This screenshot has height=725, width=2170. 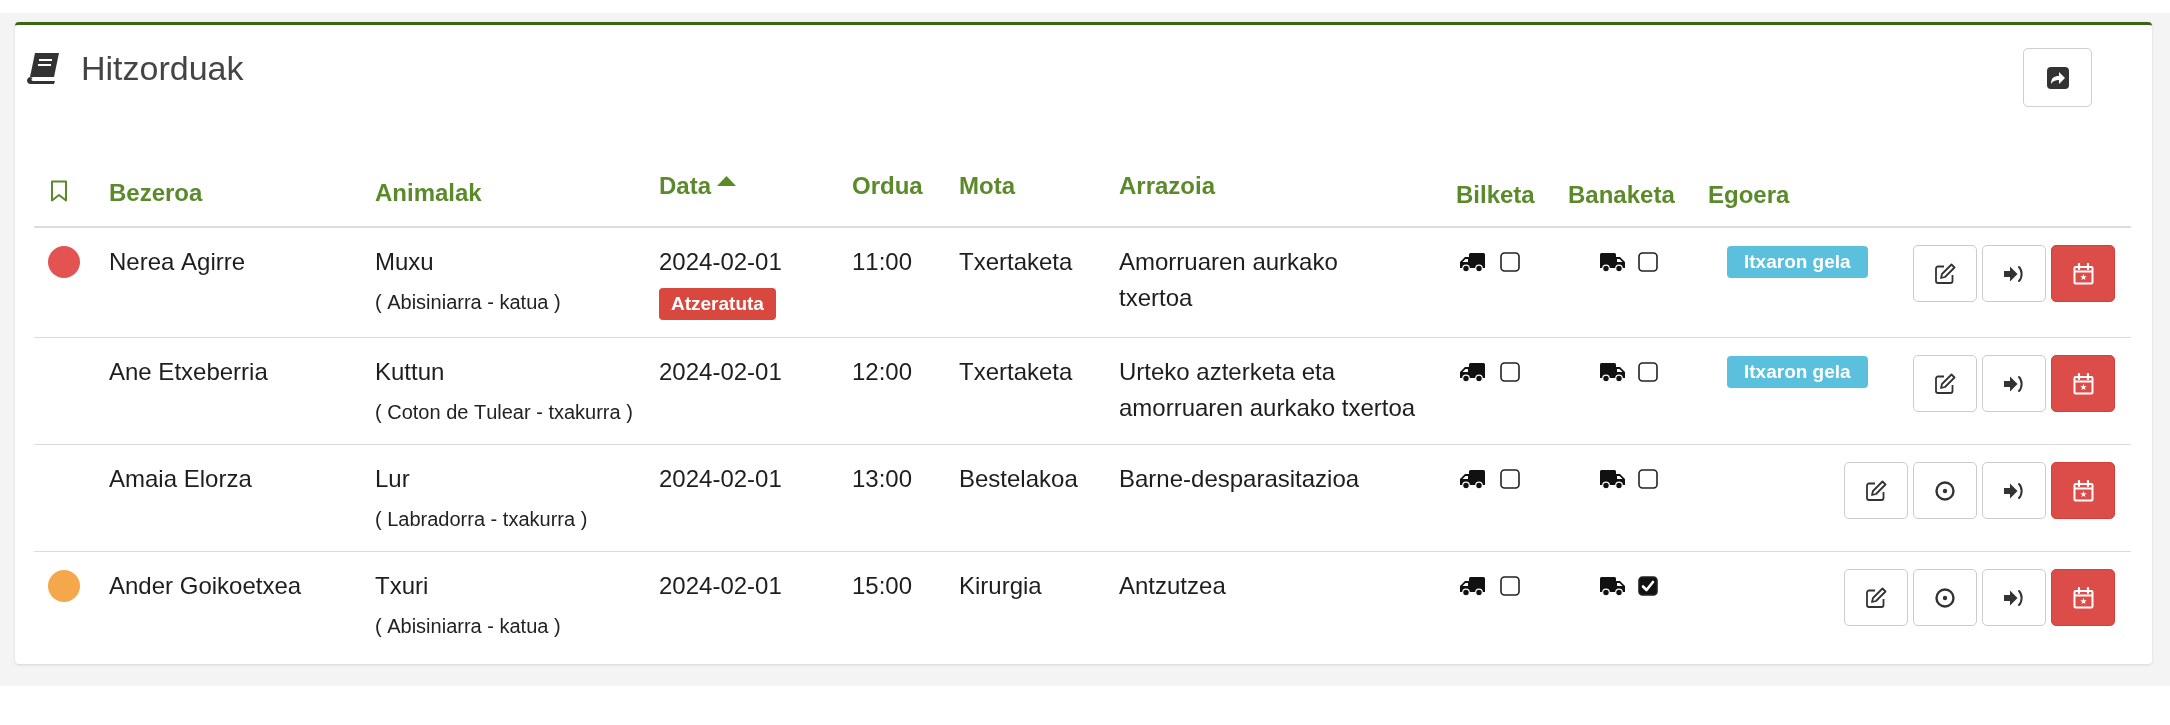 What do you see at coordinates (1268, 390) in the screenshot?
I see `reason-text: Urteko azterketa eta amorruaren aurkako txertoa` at bounding box center [1268, 390].